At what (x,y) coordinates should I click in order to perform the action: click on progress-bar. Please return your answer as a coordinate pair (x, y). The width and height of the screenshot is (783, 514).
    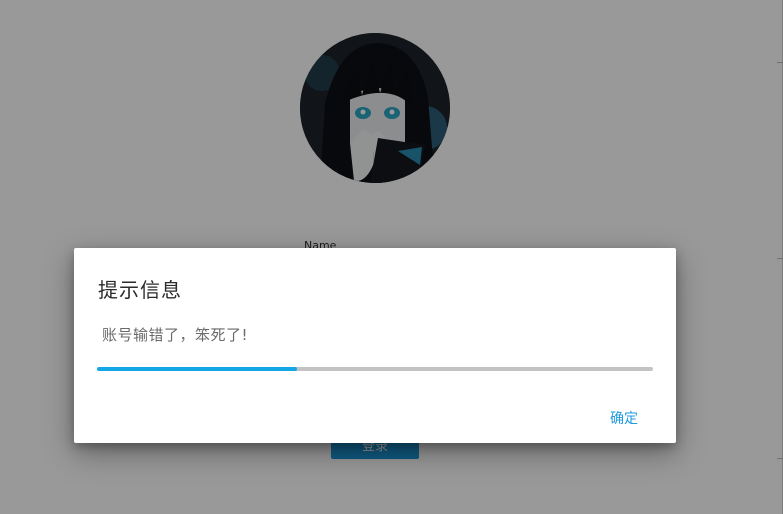
    Looking at the image, I should click on (375, 369).